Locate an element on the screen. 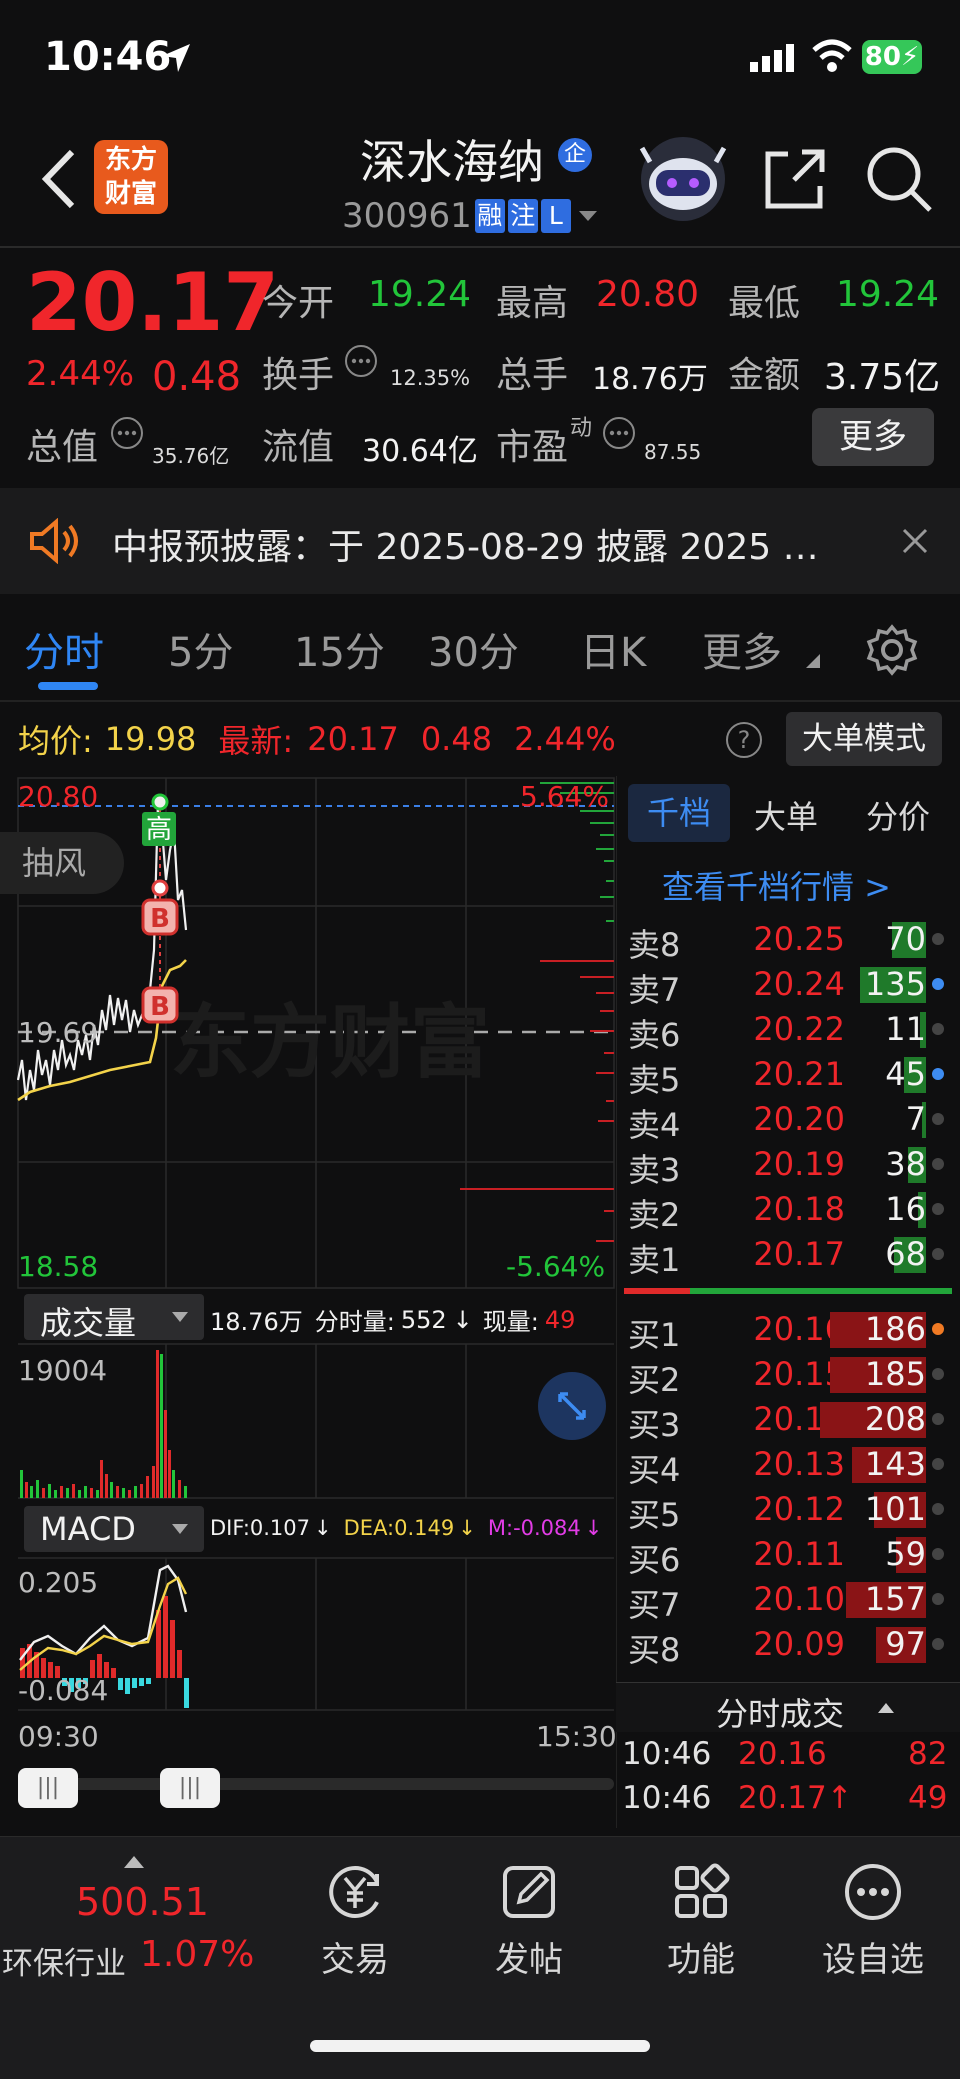 The height and width of the screenshot is (2079, 960). nav-post: 发帖 is located at coordinates (529, 1920).